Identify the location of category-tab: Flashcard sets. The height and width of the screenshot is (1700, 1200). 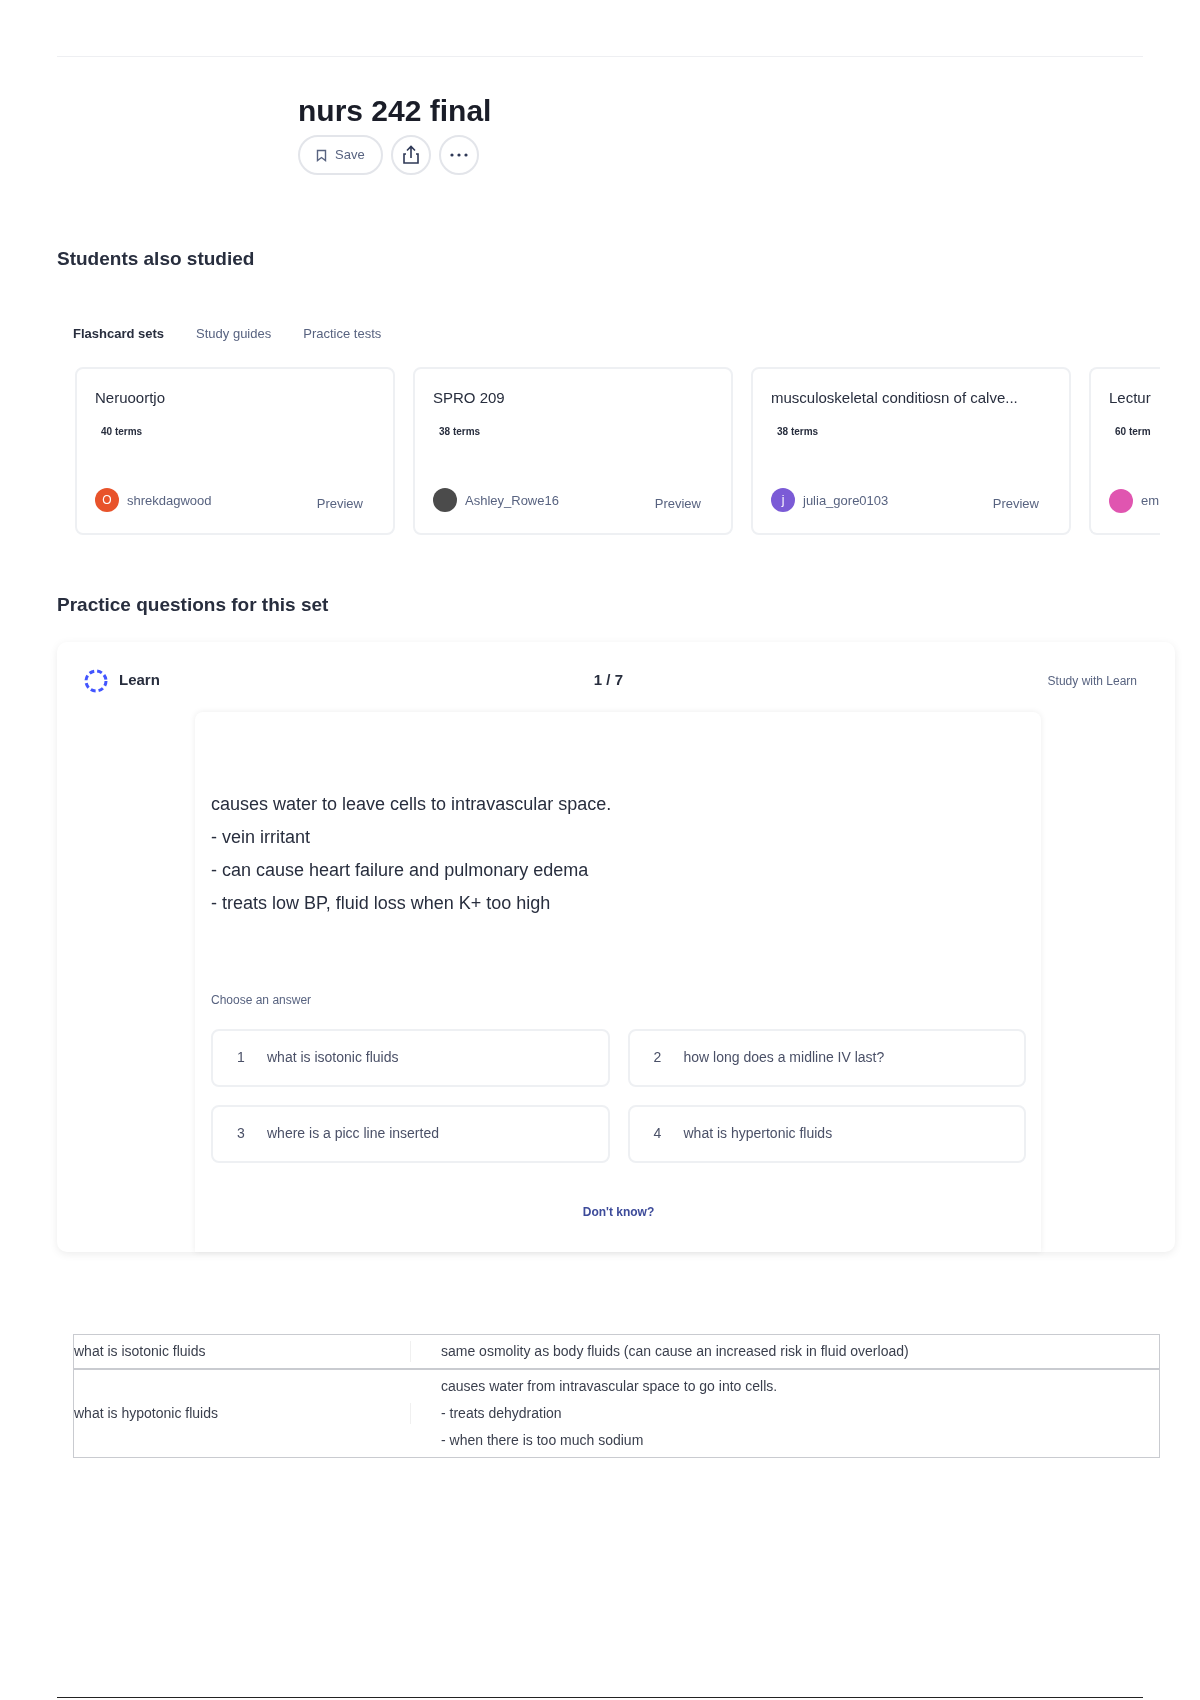
(119, 333).